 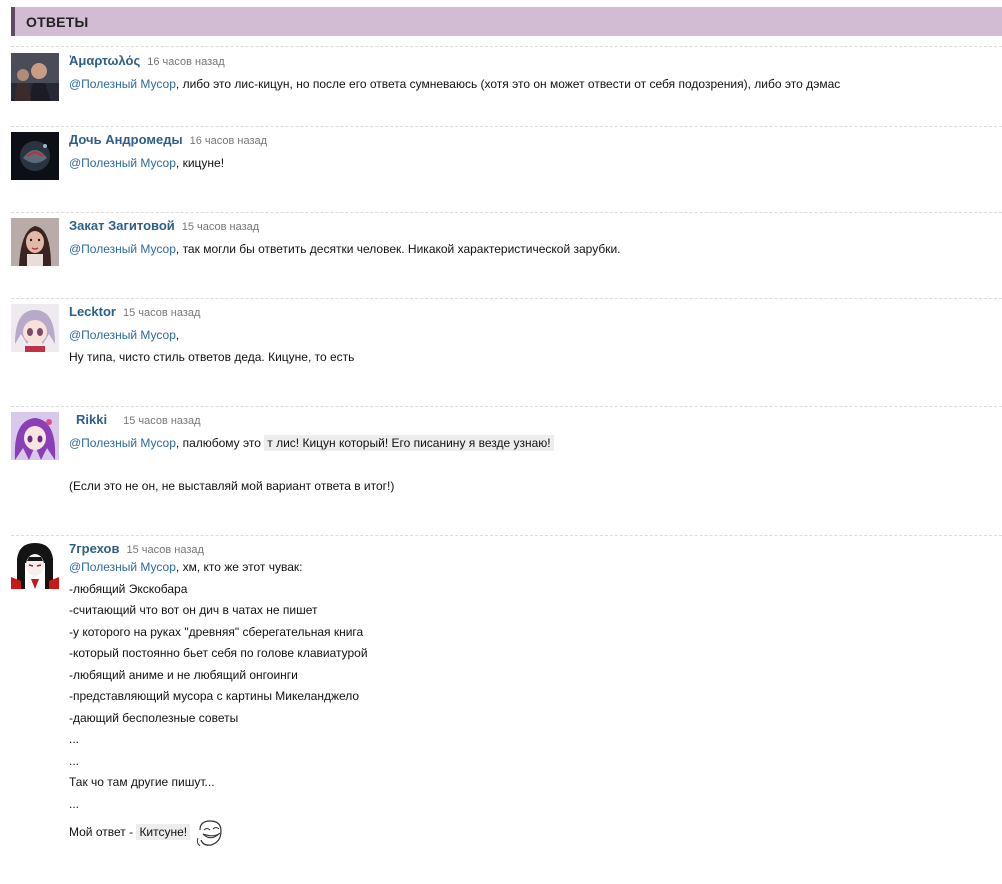 I want to click on author-link: Ἀμαρτωλός, so click(x=104, y=60).